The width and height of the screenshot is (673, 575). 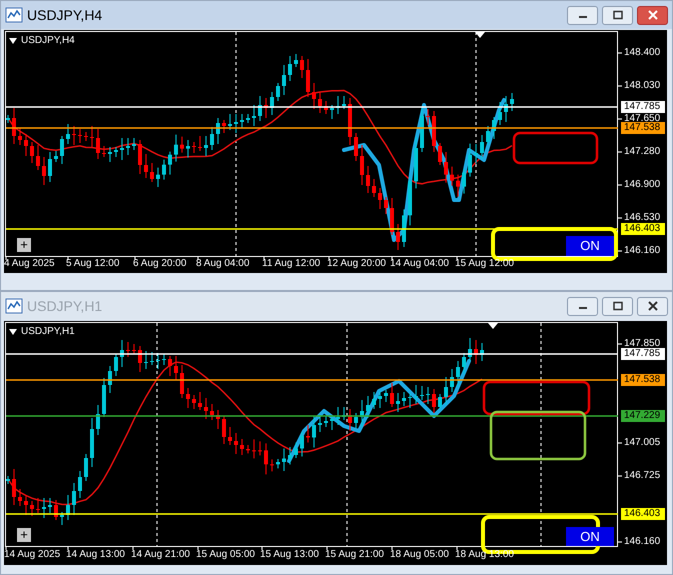 What do you see at coordinates (643, 416) in the screenshot?
I see `price-level-label: 147.229` at bounding box center [643, 416].